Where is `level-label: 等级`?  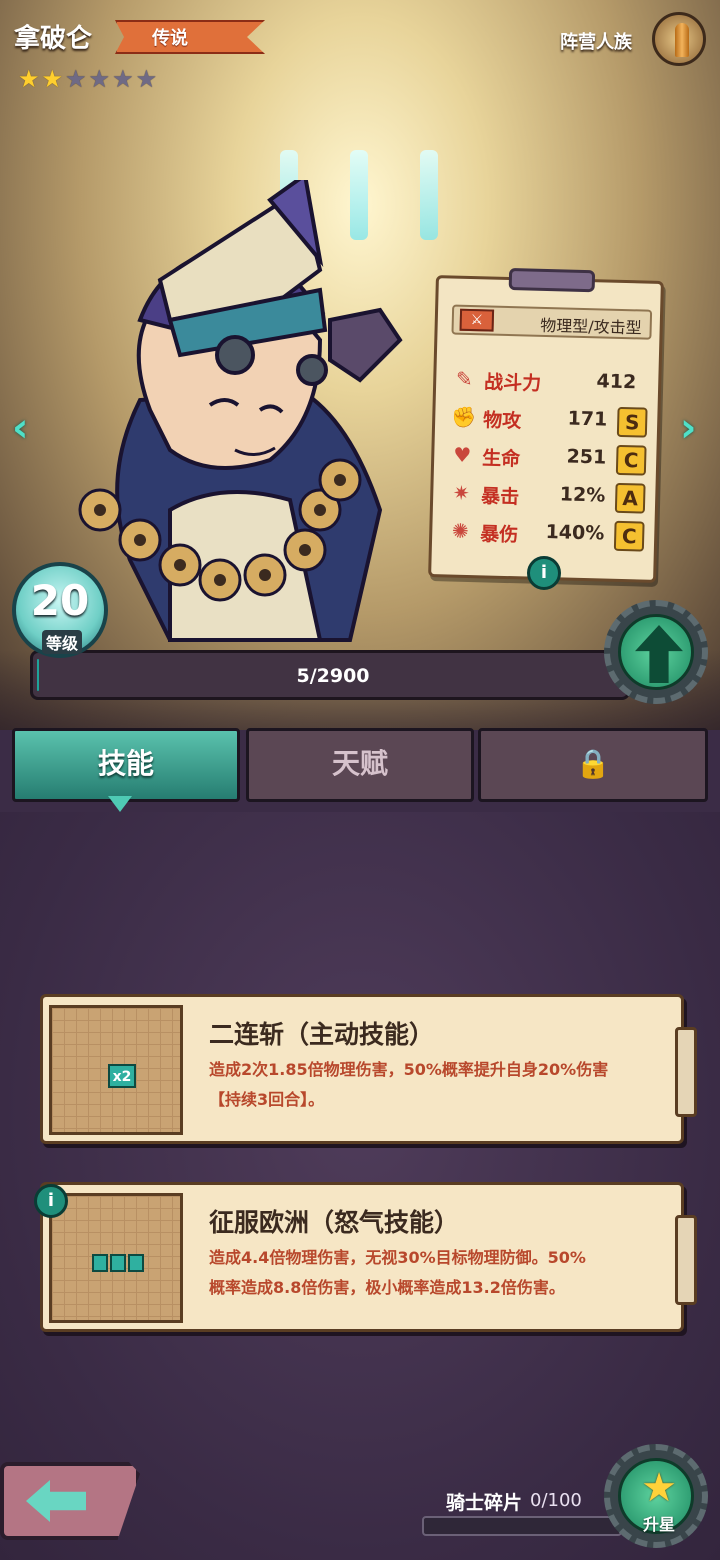 level-label: 等级 is located at coordinates (62, 642).